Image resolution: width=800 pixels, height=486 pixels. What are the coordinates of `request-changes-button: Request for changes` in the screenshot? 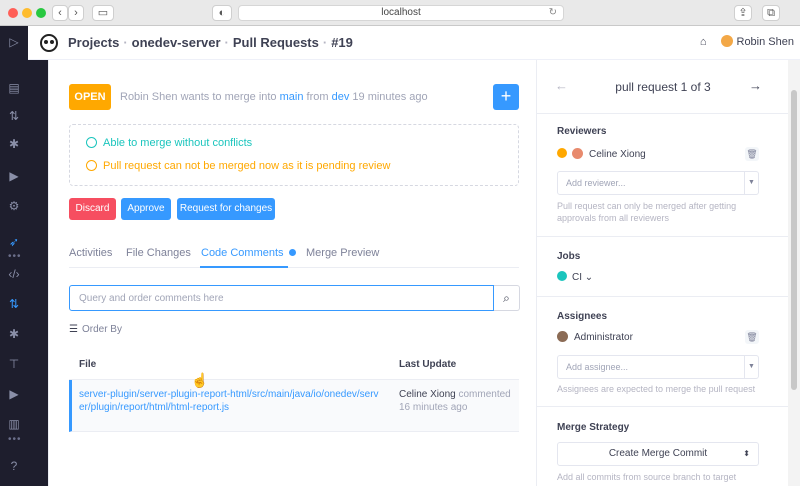 It's located at (226, 209).